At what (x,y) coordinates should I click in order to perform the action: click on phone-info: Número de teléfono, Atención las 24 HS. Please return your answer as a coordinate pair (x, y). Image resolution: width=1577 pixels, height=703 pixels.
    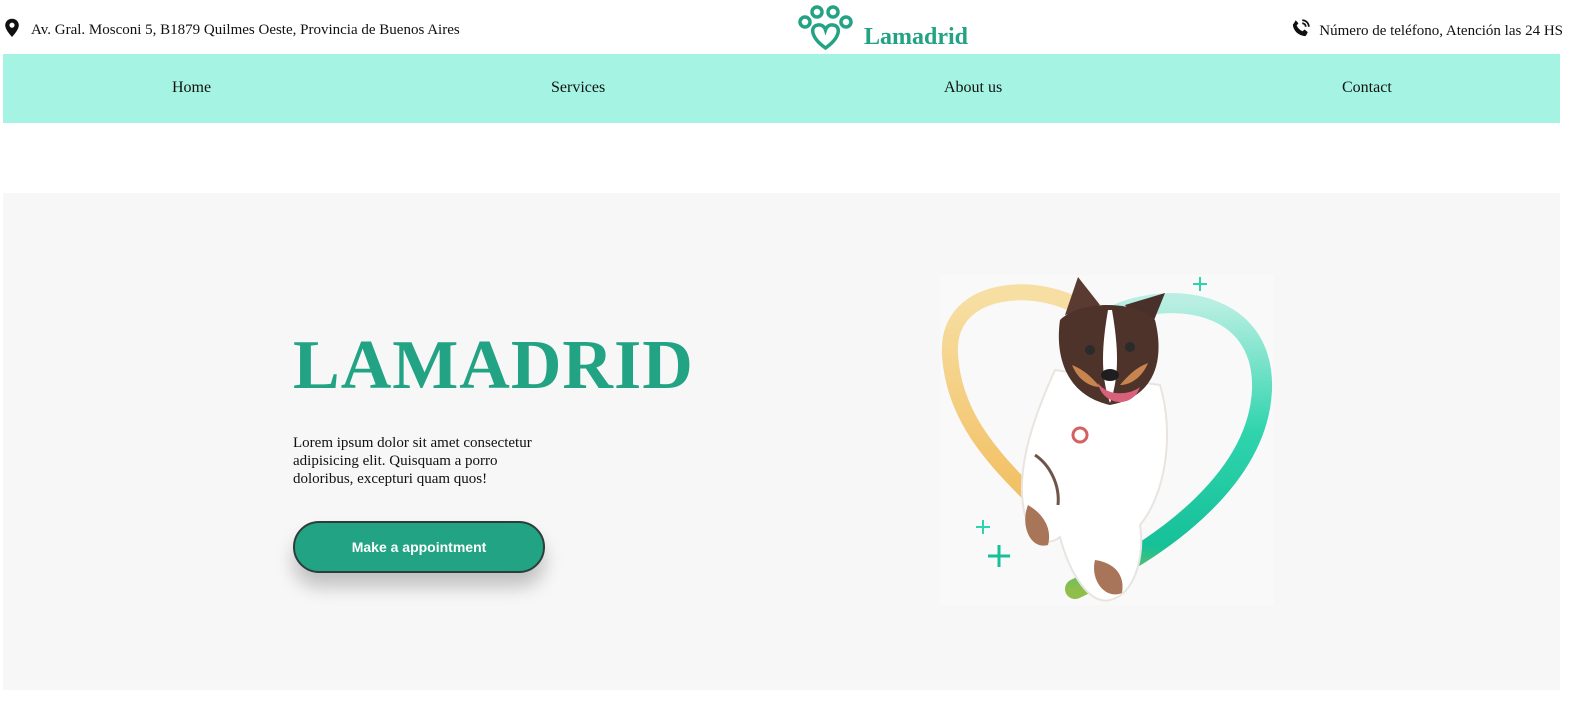
    Looking at the image, I should click on (1426, 31).